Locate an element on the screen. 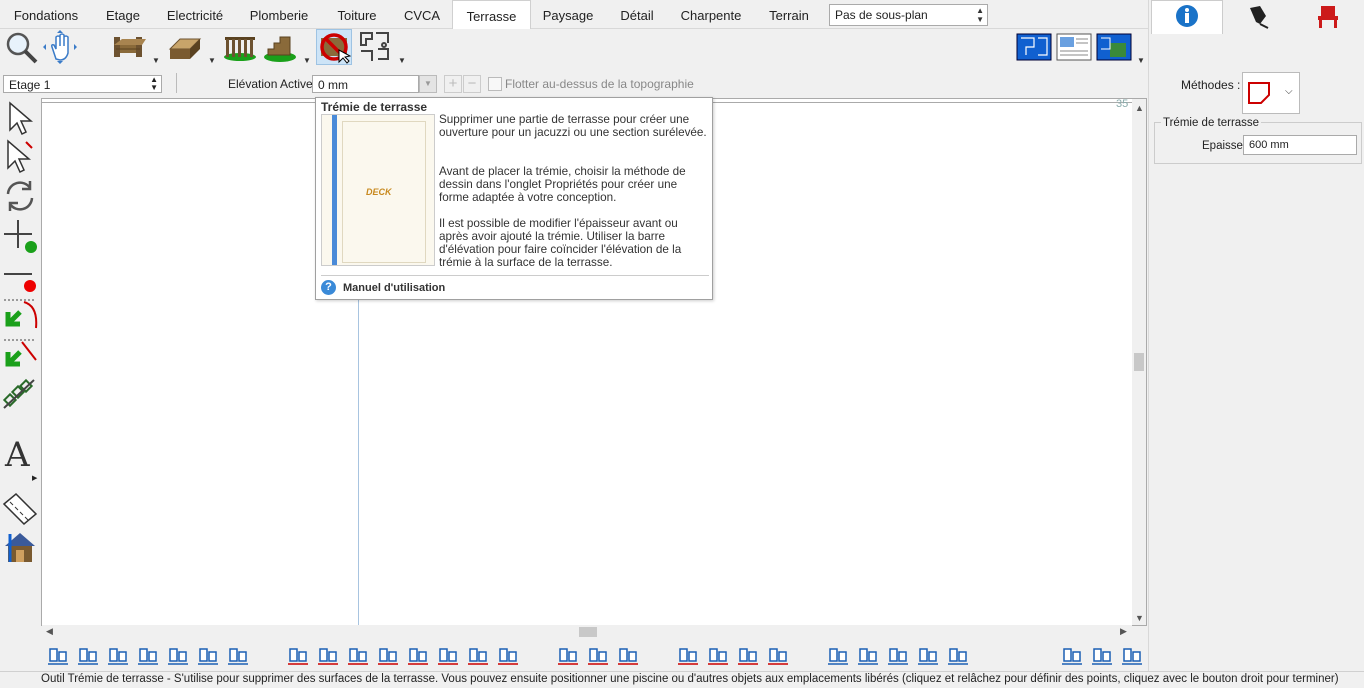  pan-icon is located at coordinates (60, 47).